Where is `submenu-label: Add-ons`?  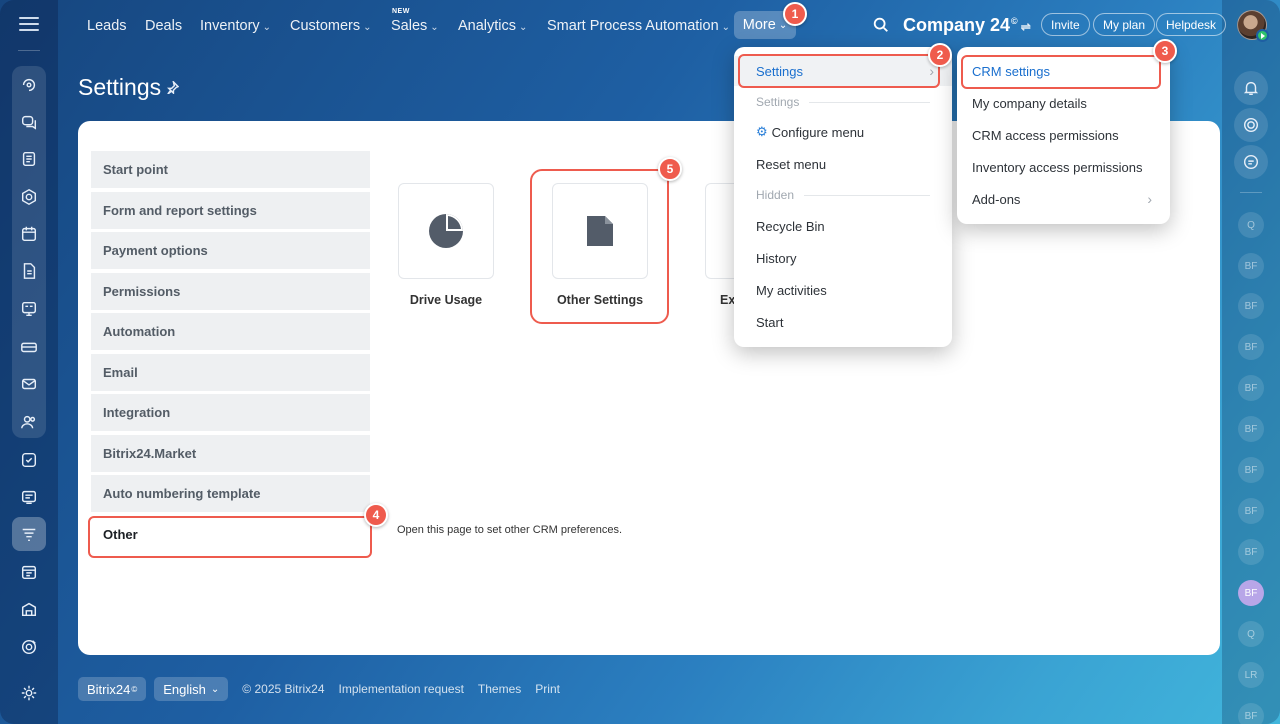 submenu-label: Add-ons is located at coordinates (996, 199).